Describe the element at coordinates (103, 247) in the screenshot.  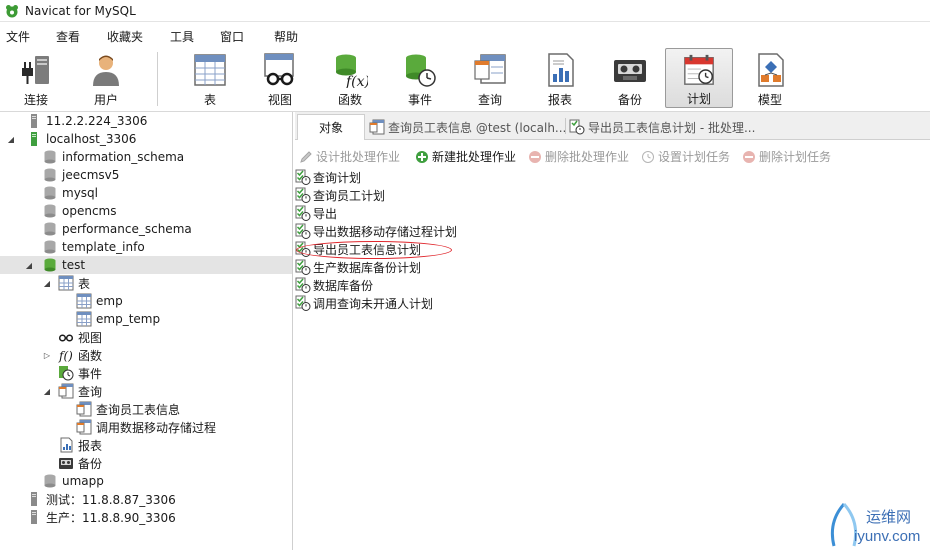
I see `tree-item-label: template_info` at that location.